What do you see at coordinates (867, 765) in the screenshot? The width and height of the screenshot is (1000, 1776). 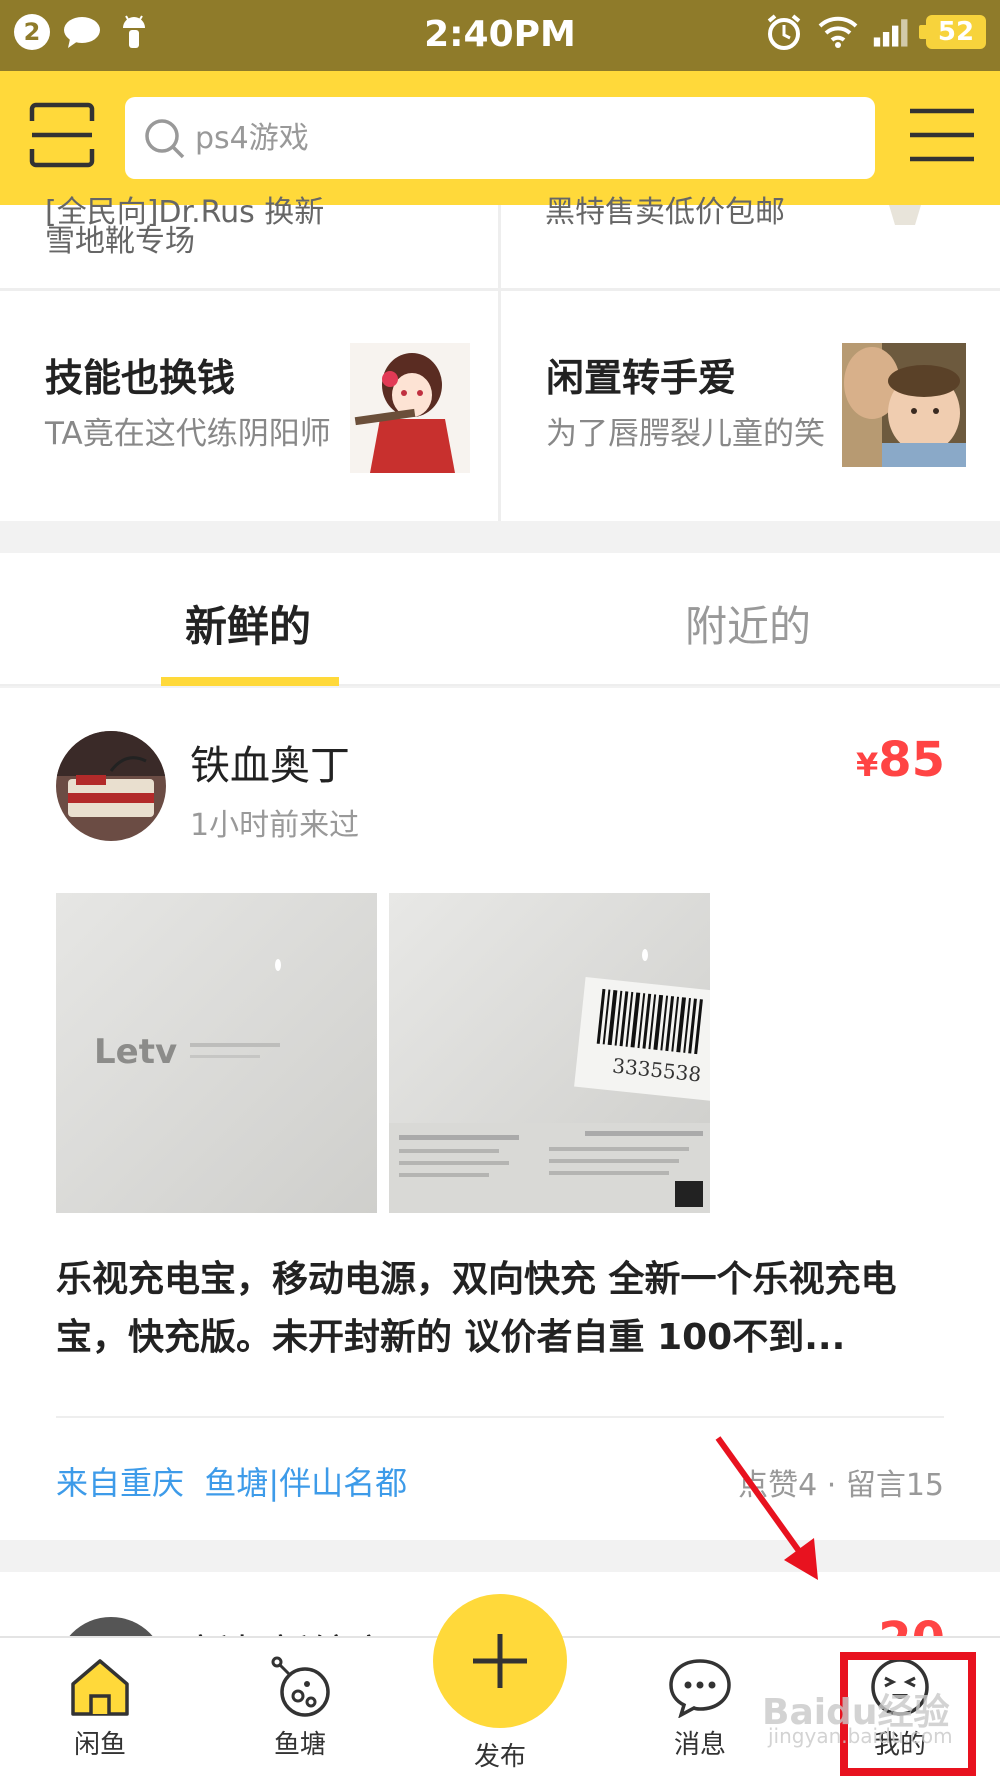 I see `currency-symbol: ¥` at bounding box center [867, 765].